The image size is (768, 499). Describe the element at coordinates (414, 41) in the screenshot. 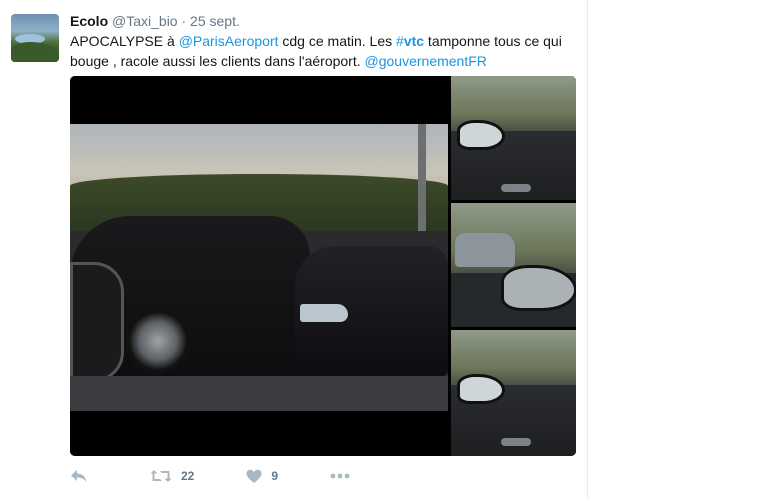

I see `hashtag-text: vtc` at that location.